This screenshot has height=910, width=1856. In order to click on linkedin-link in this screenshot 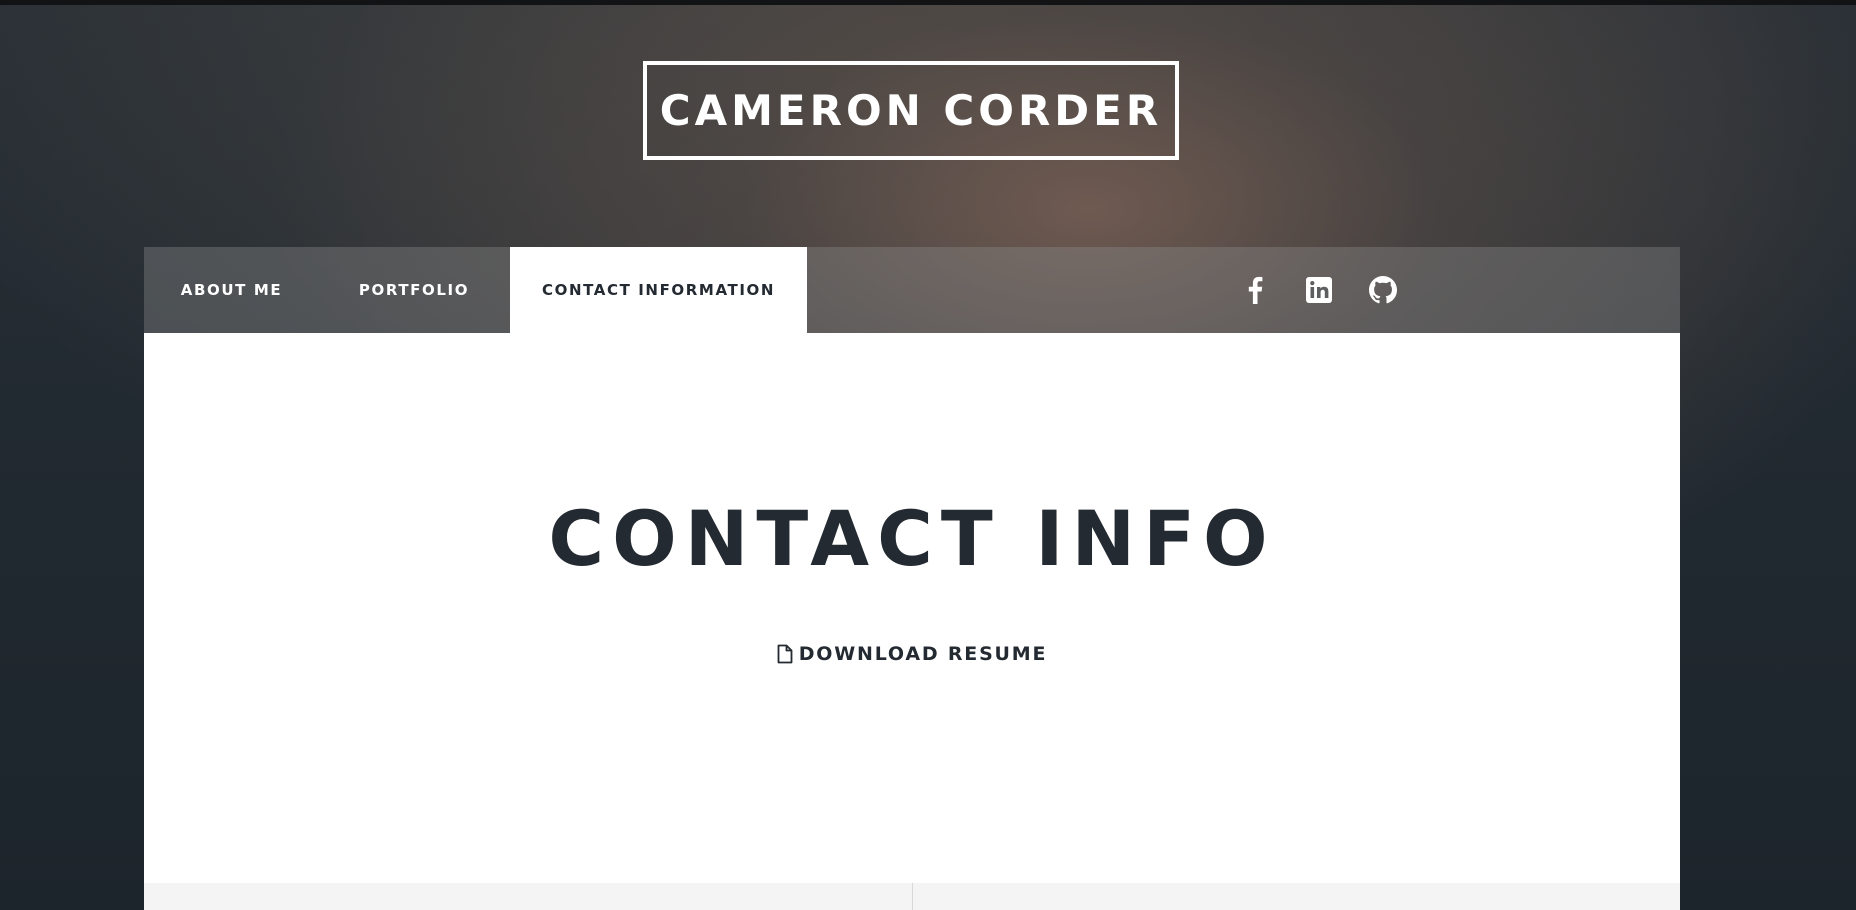, I will do `click(1319, 290)`.